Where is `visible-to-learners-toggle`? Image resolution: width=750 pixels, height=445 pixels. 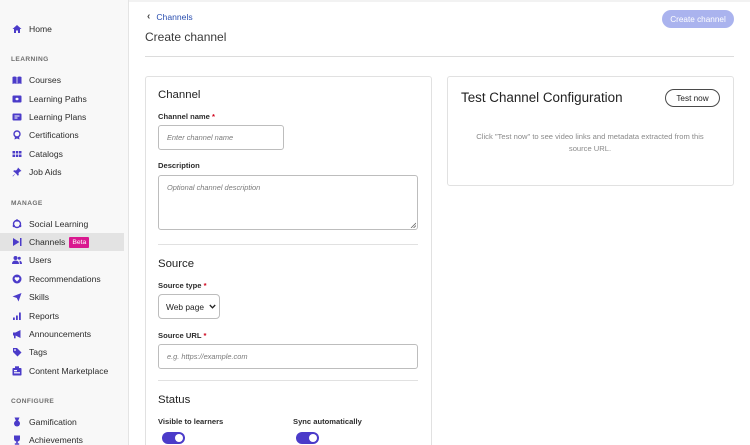
visible-to-learners-toggle is located at coordinates (173, 438).